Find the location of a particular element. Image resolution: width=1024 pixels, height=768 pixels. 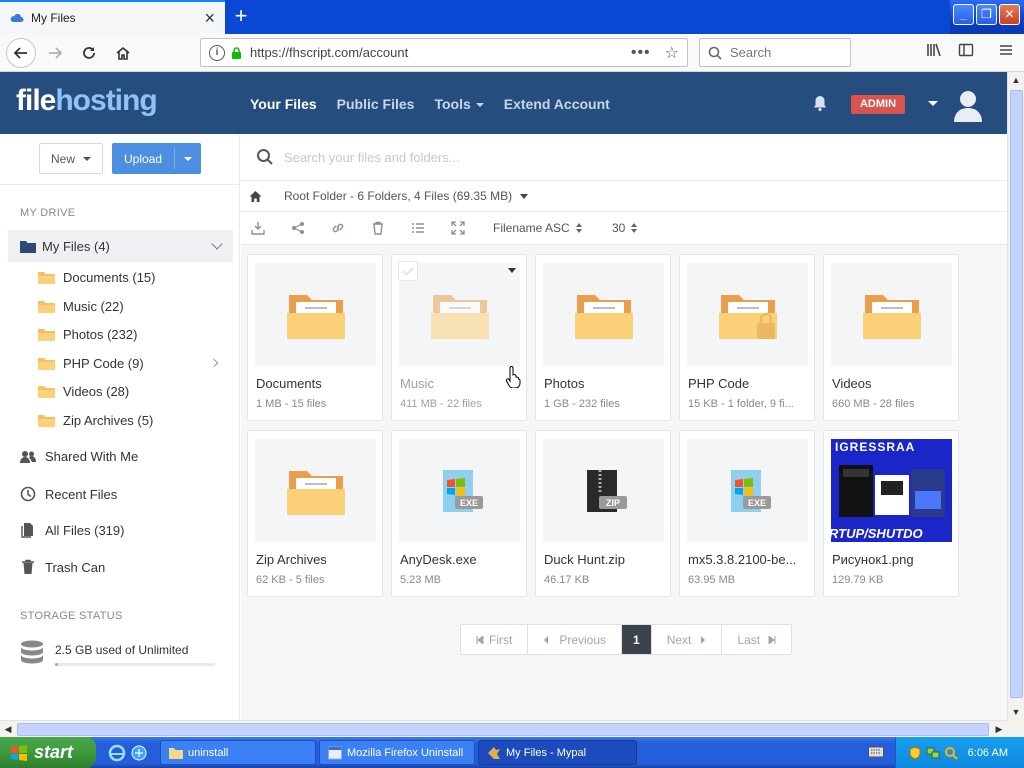

item-name: Music is located at coordinates (417, 383).